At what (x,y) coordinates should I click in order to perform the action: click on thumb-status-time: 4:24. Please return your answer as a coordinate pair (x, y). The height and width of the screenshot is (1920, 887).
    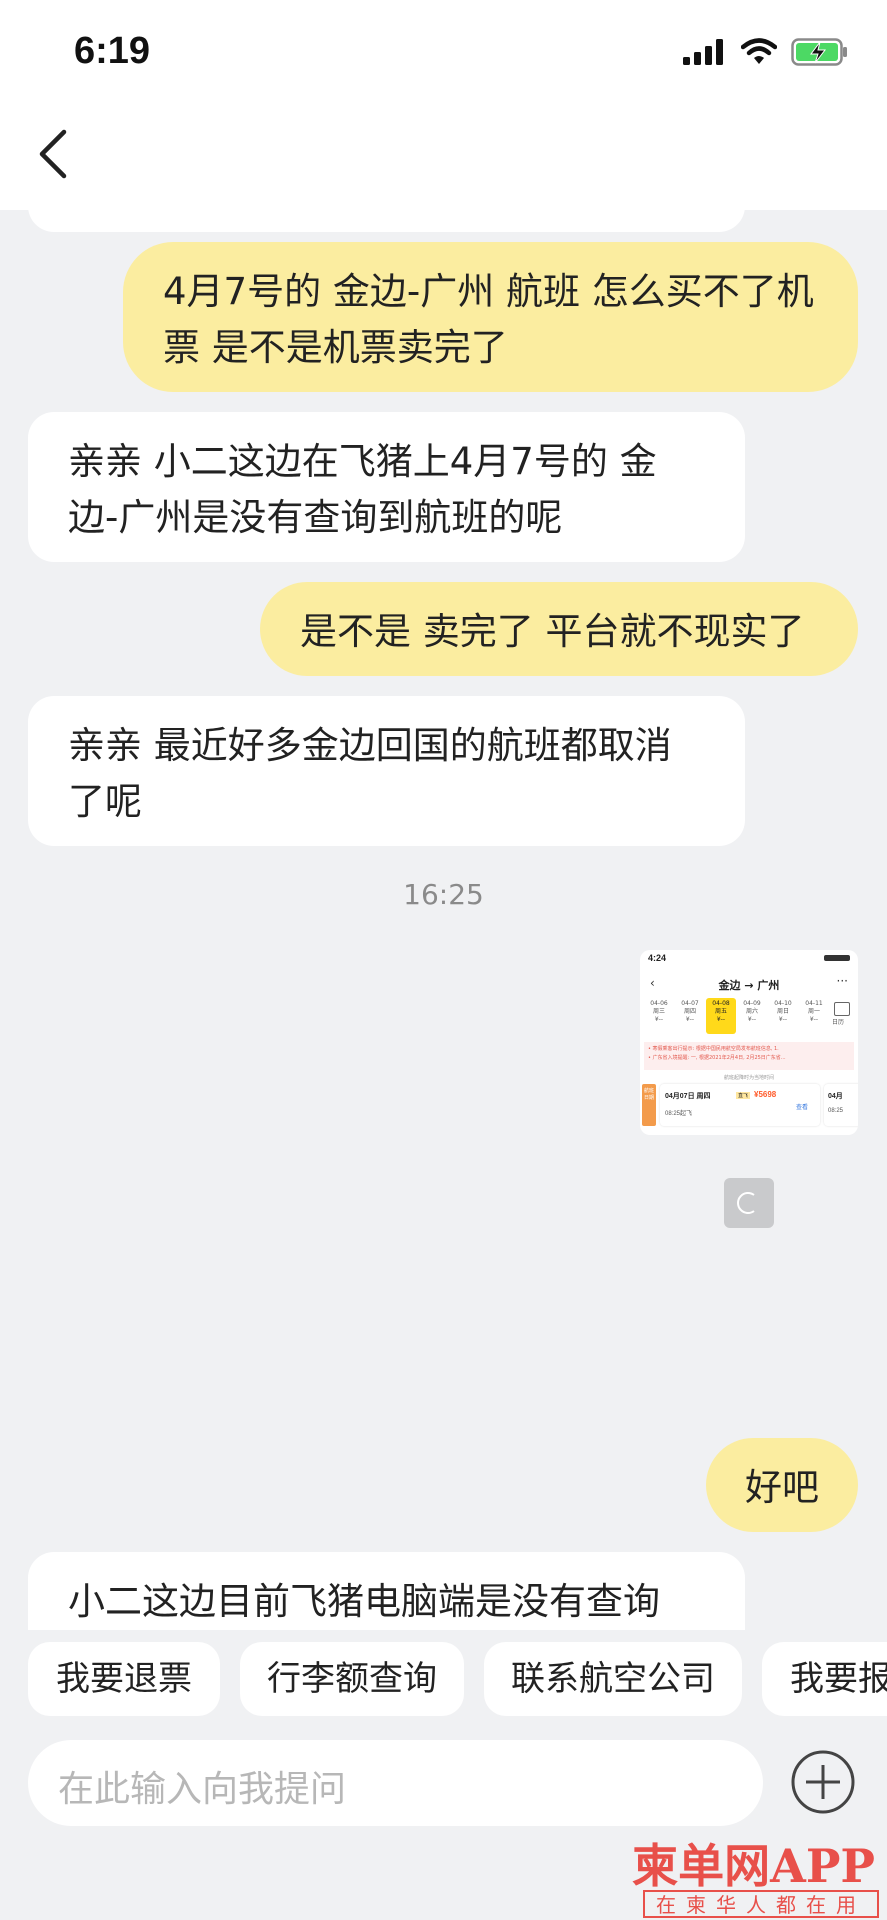
    Looking at the image, I should click on (657, 958).